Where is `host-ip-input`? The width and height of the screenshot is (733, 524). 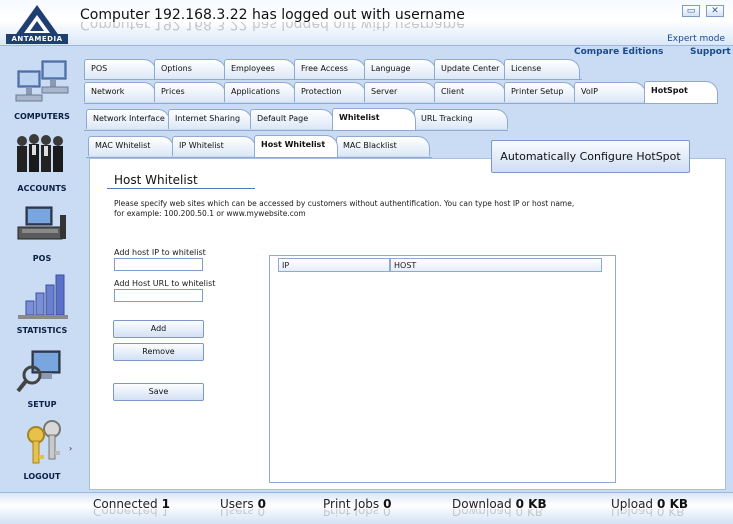
host-ip-input is located at coordinates (158, 264).